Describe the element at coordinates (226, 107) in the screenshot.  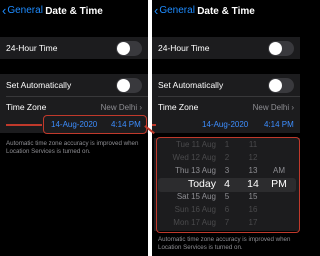
I see `timezone-row: Time Zone New Delhi ›` at that location.